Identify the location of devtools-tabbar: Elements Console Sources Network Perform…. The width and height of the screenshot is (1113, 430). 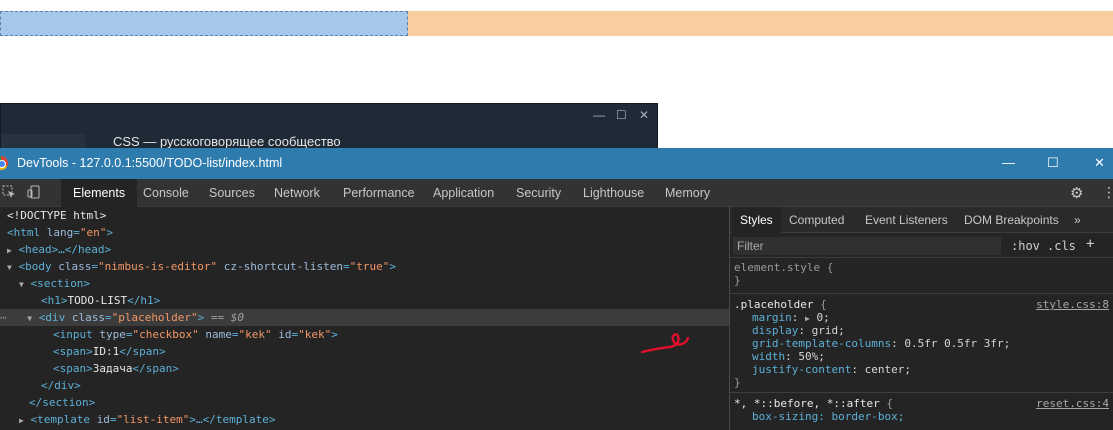
(556, 193).